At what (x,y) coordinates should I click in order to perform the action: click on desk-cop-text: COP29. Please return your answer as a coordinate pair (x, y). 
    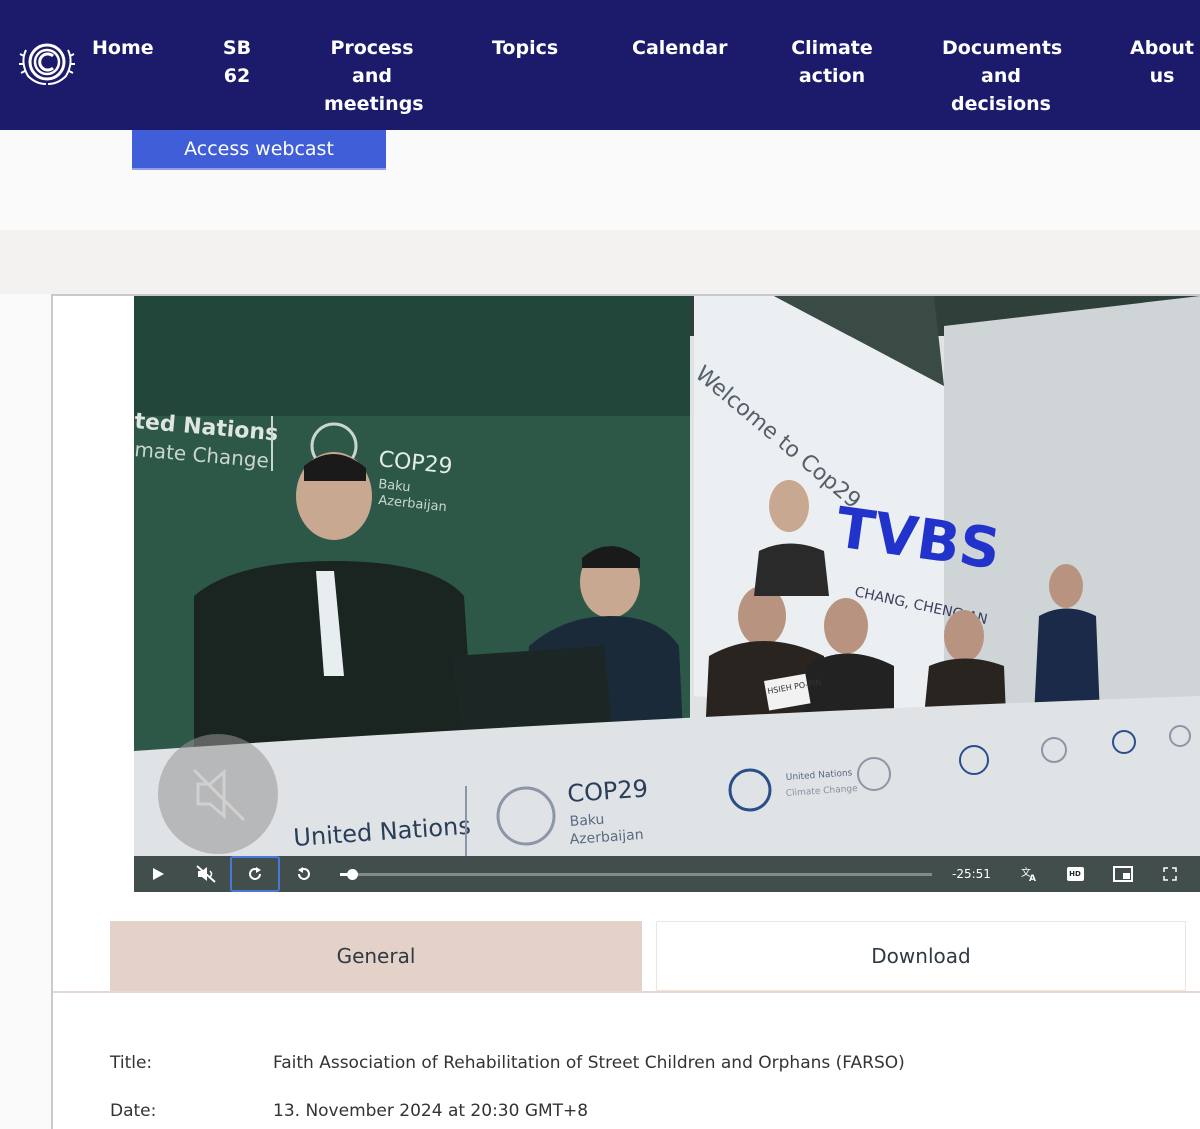
    Looking at the image, I should click on (607, 791).